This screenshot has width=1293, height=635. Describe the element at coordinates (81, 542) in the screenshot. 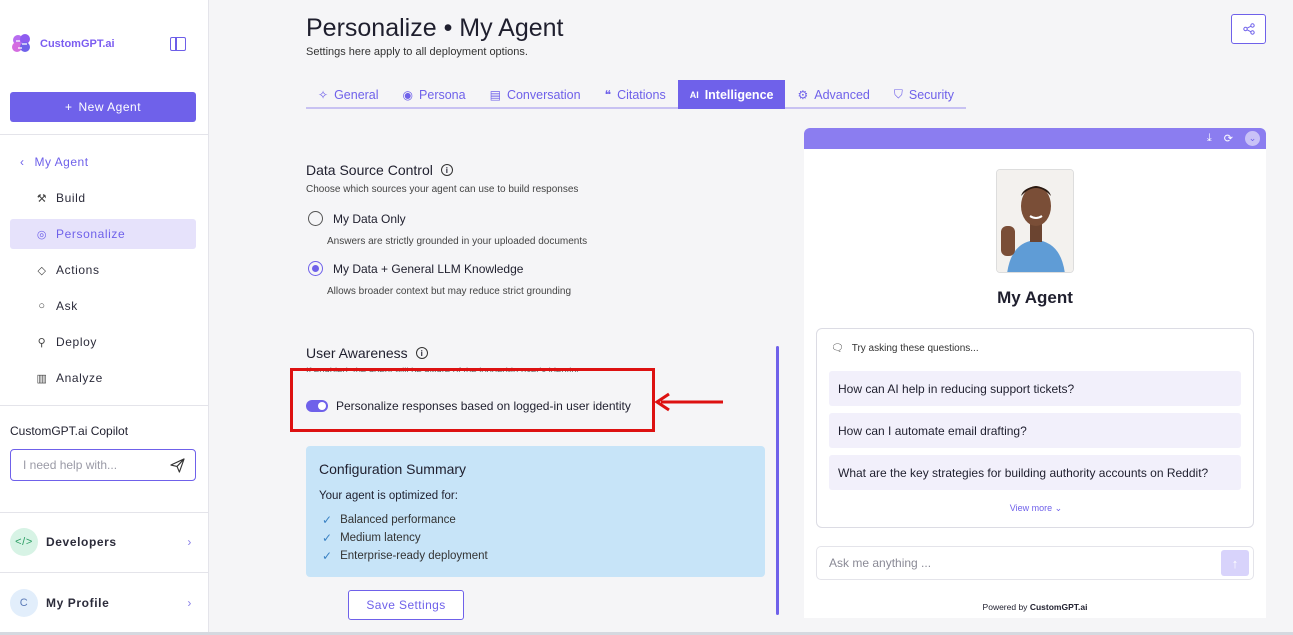

I see `developers-label: Developers` at that location.